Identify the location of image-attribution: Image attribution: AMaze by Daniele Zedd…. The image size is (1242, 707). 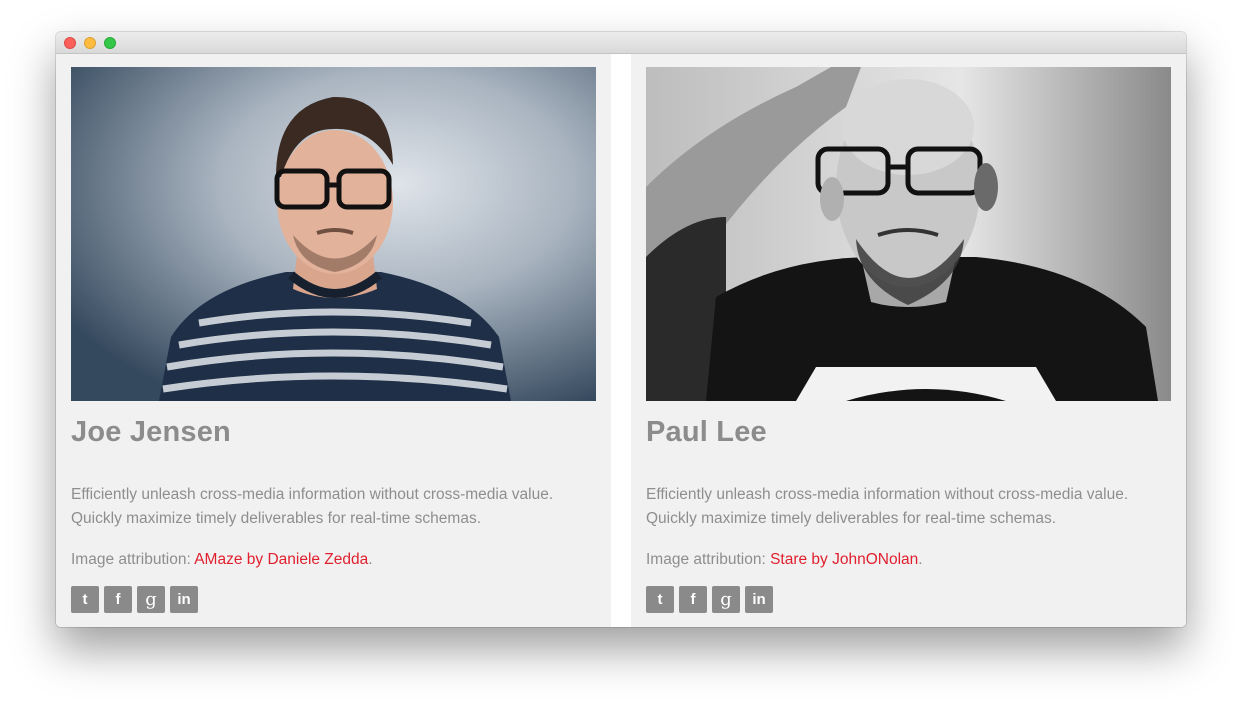
(222, 560).